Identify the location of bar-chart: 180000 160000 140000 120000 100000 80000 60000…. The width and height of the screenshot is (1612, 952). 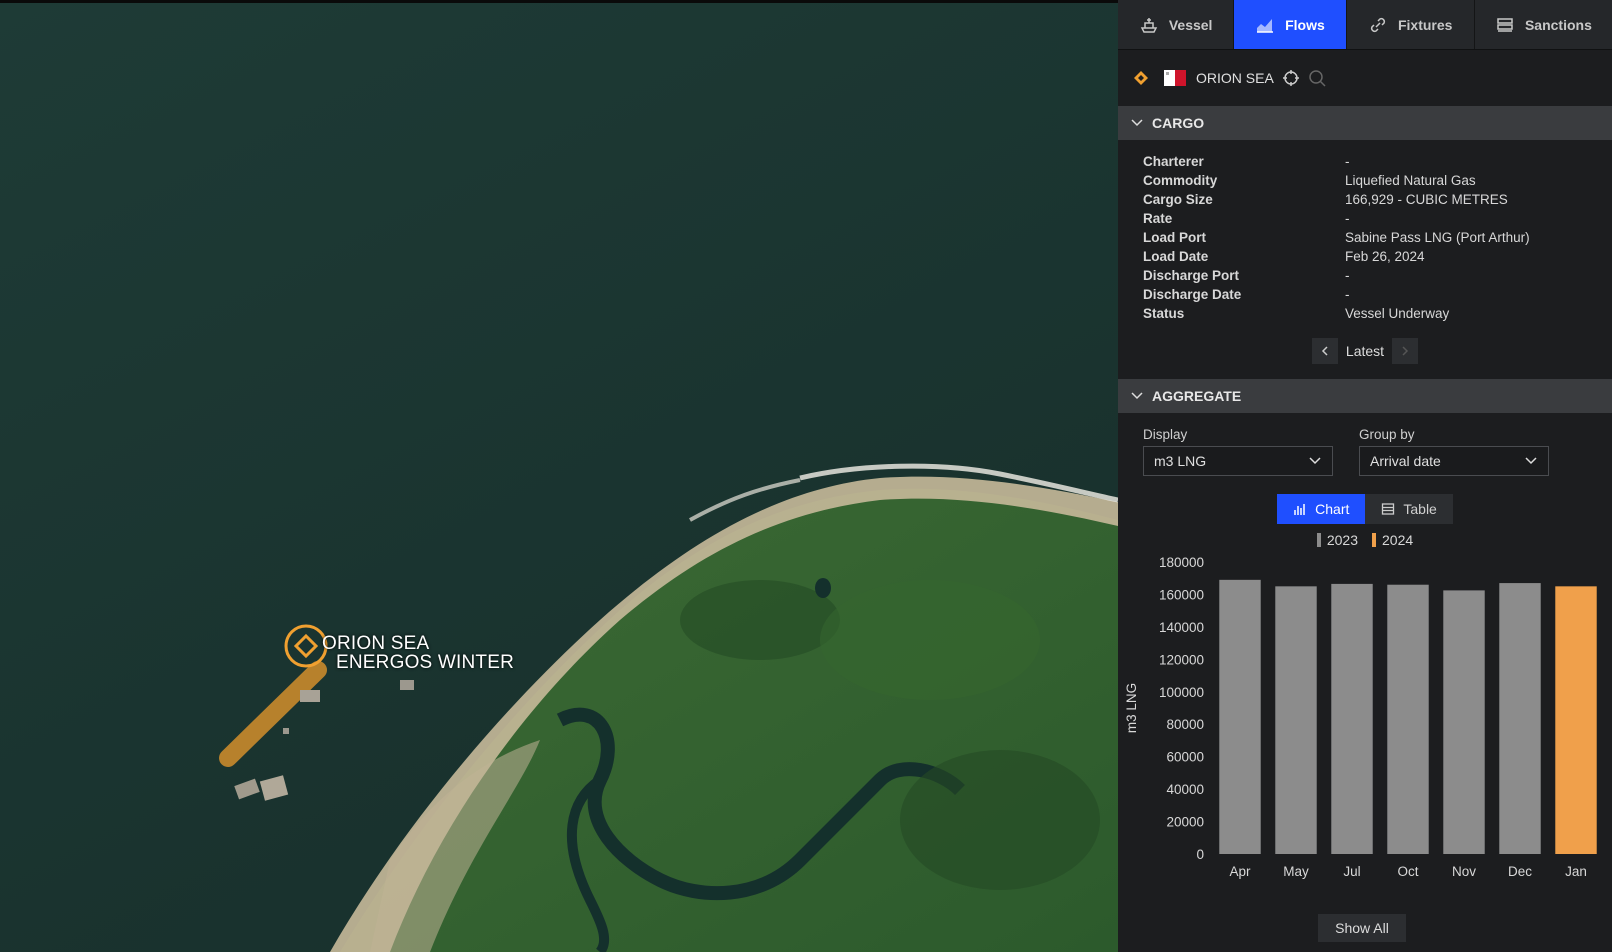
(1360, 717).